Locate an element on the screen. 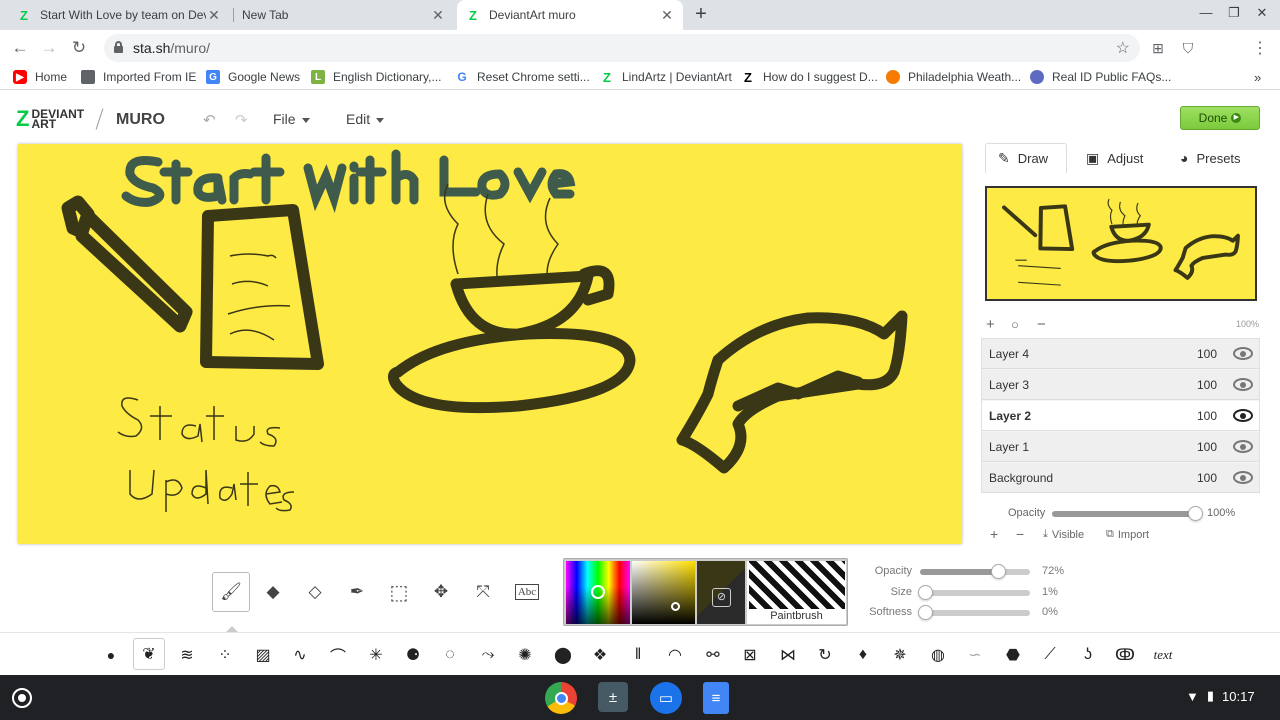 This screenshot has width=1280, height=720. bookmark-item: ▶ Home is located at coordinates (40, 77).